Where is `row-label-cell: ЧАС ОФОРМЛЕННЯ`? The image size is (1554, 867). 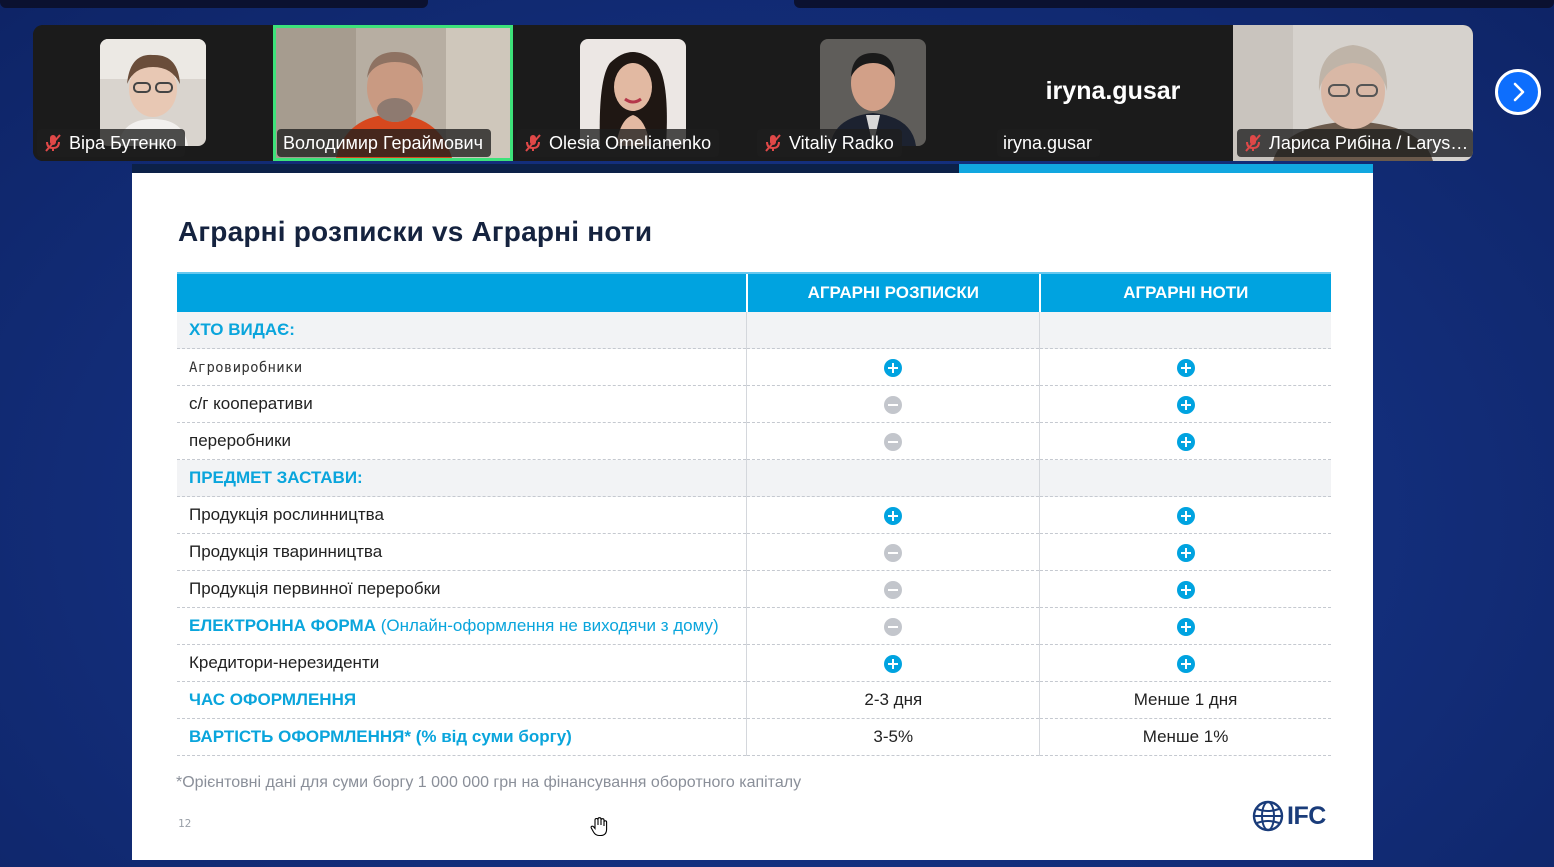 row-label-cell: ЧАС ОФОРМЛЕННЯ is located at coordinates (462, 700).